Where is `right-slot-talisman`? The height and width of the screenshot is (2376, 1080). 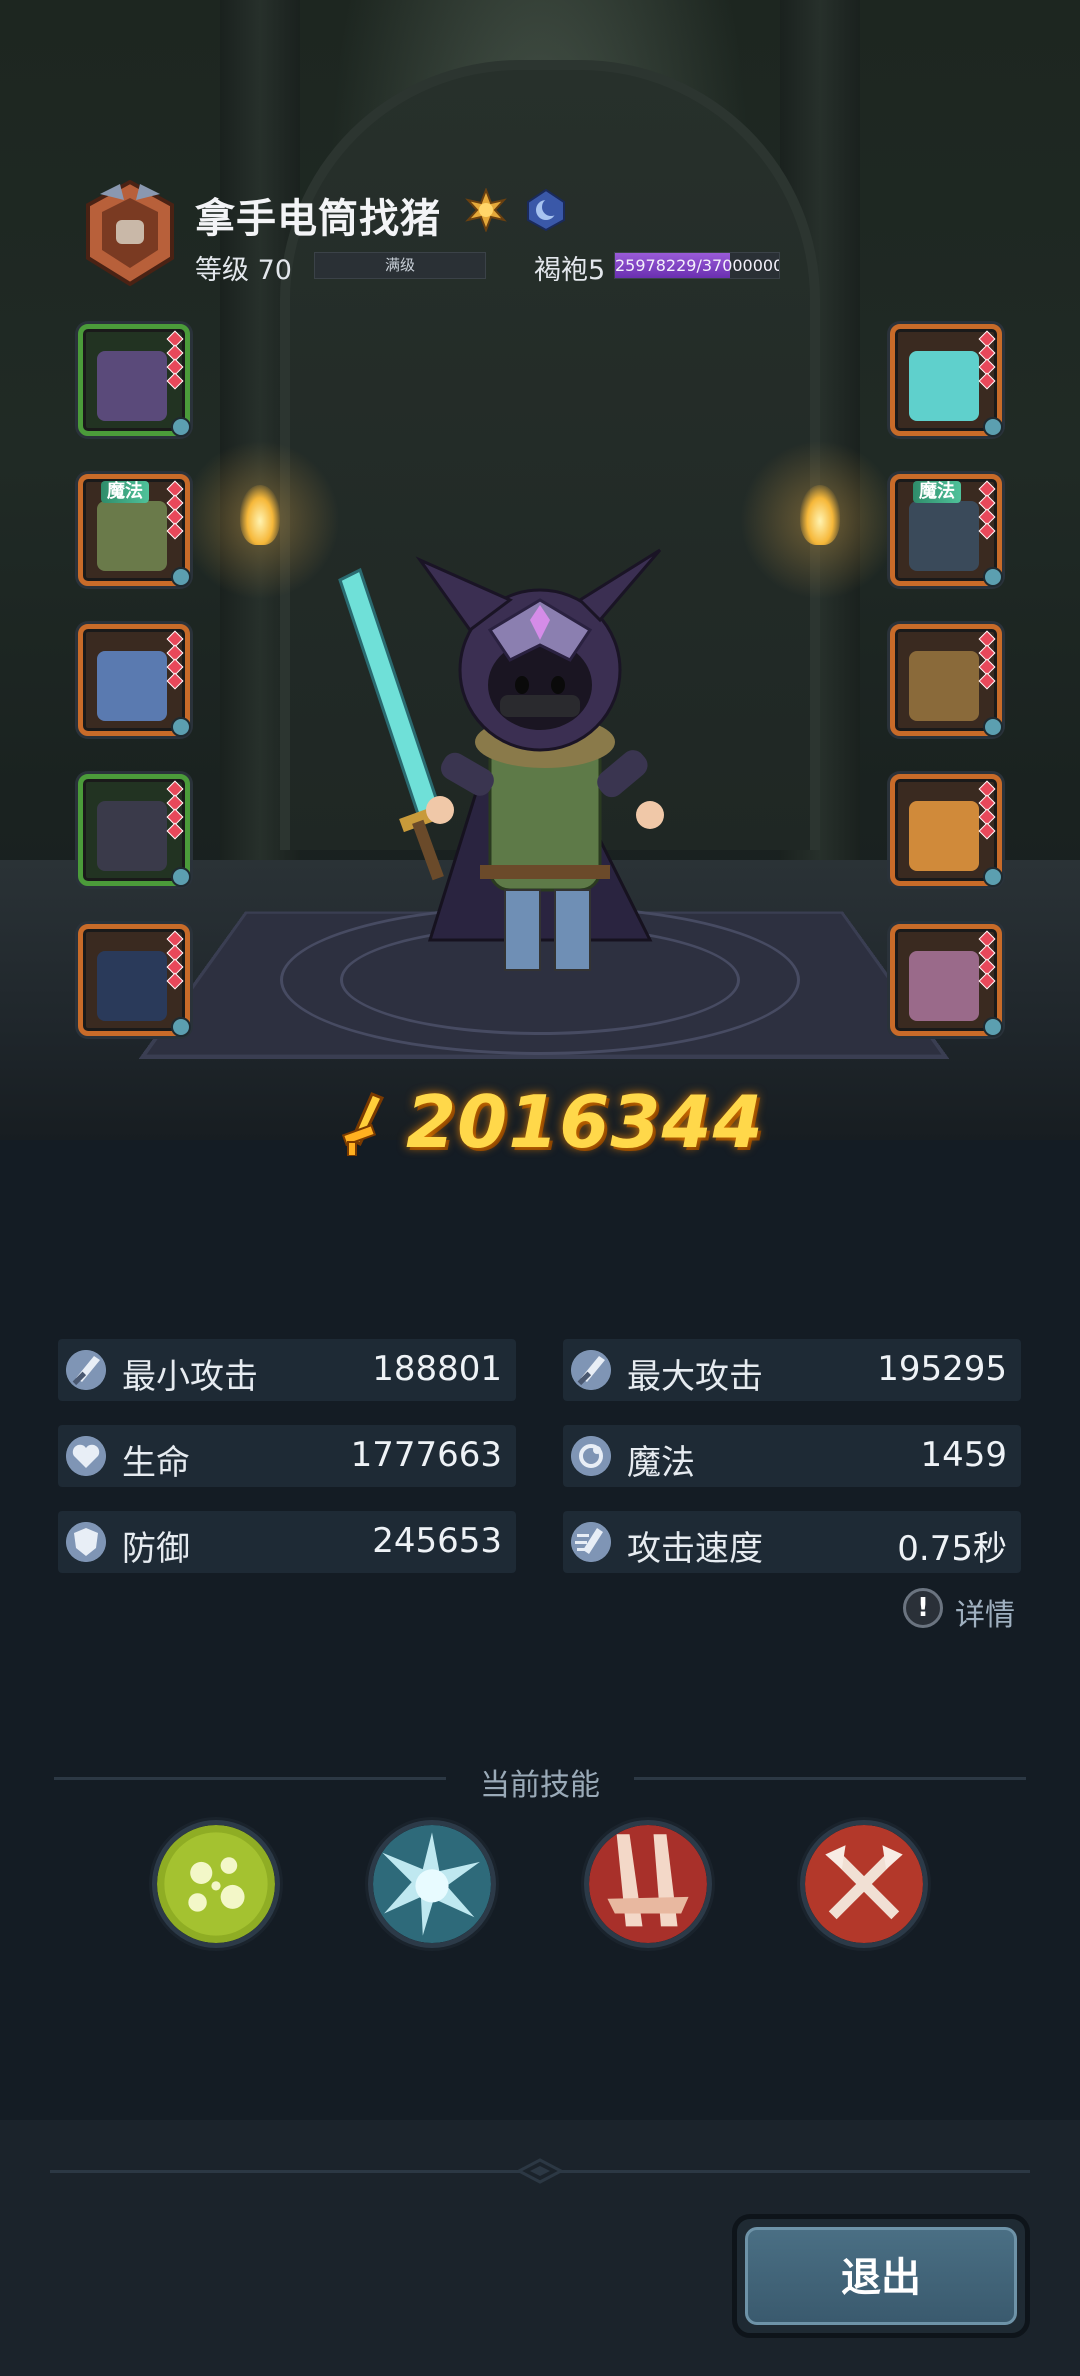 right-slot-talisman is located at coordinates (946, 830).